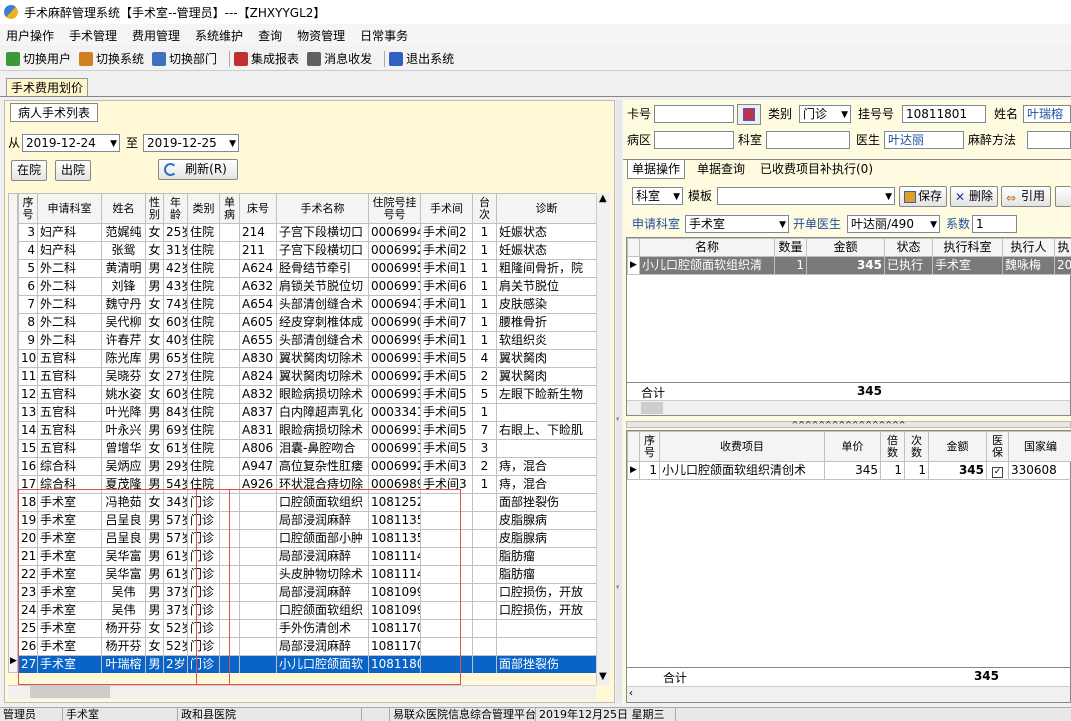 The height and width of the screenshot is (721, 1071). I want to click on from-date-picker: 2019-12-24, so click(71, 143).